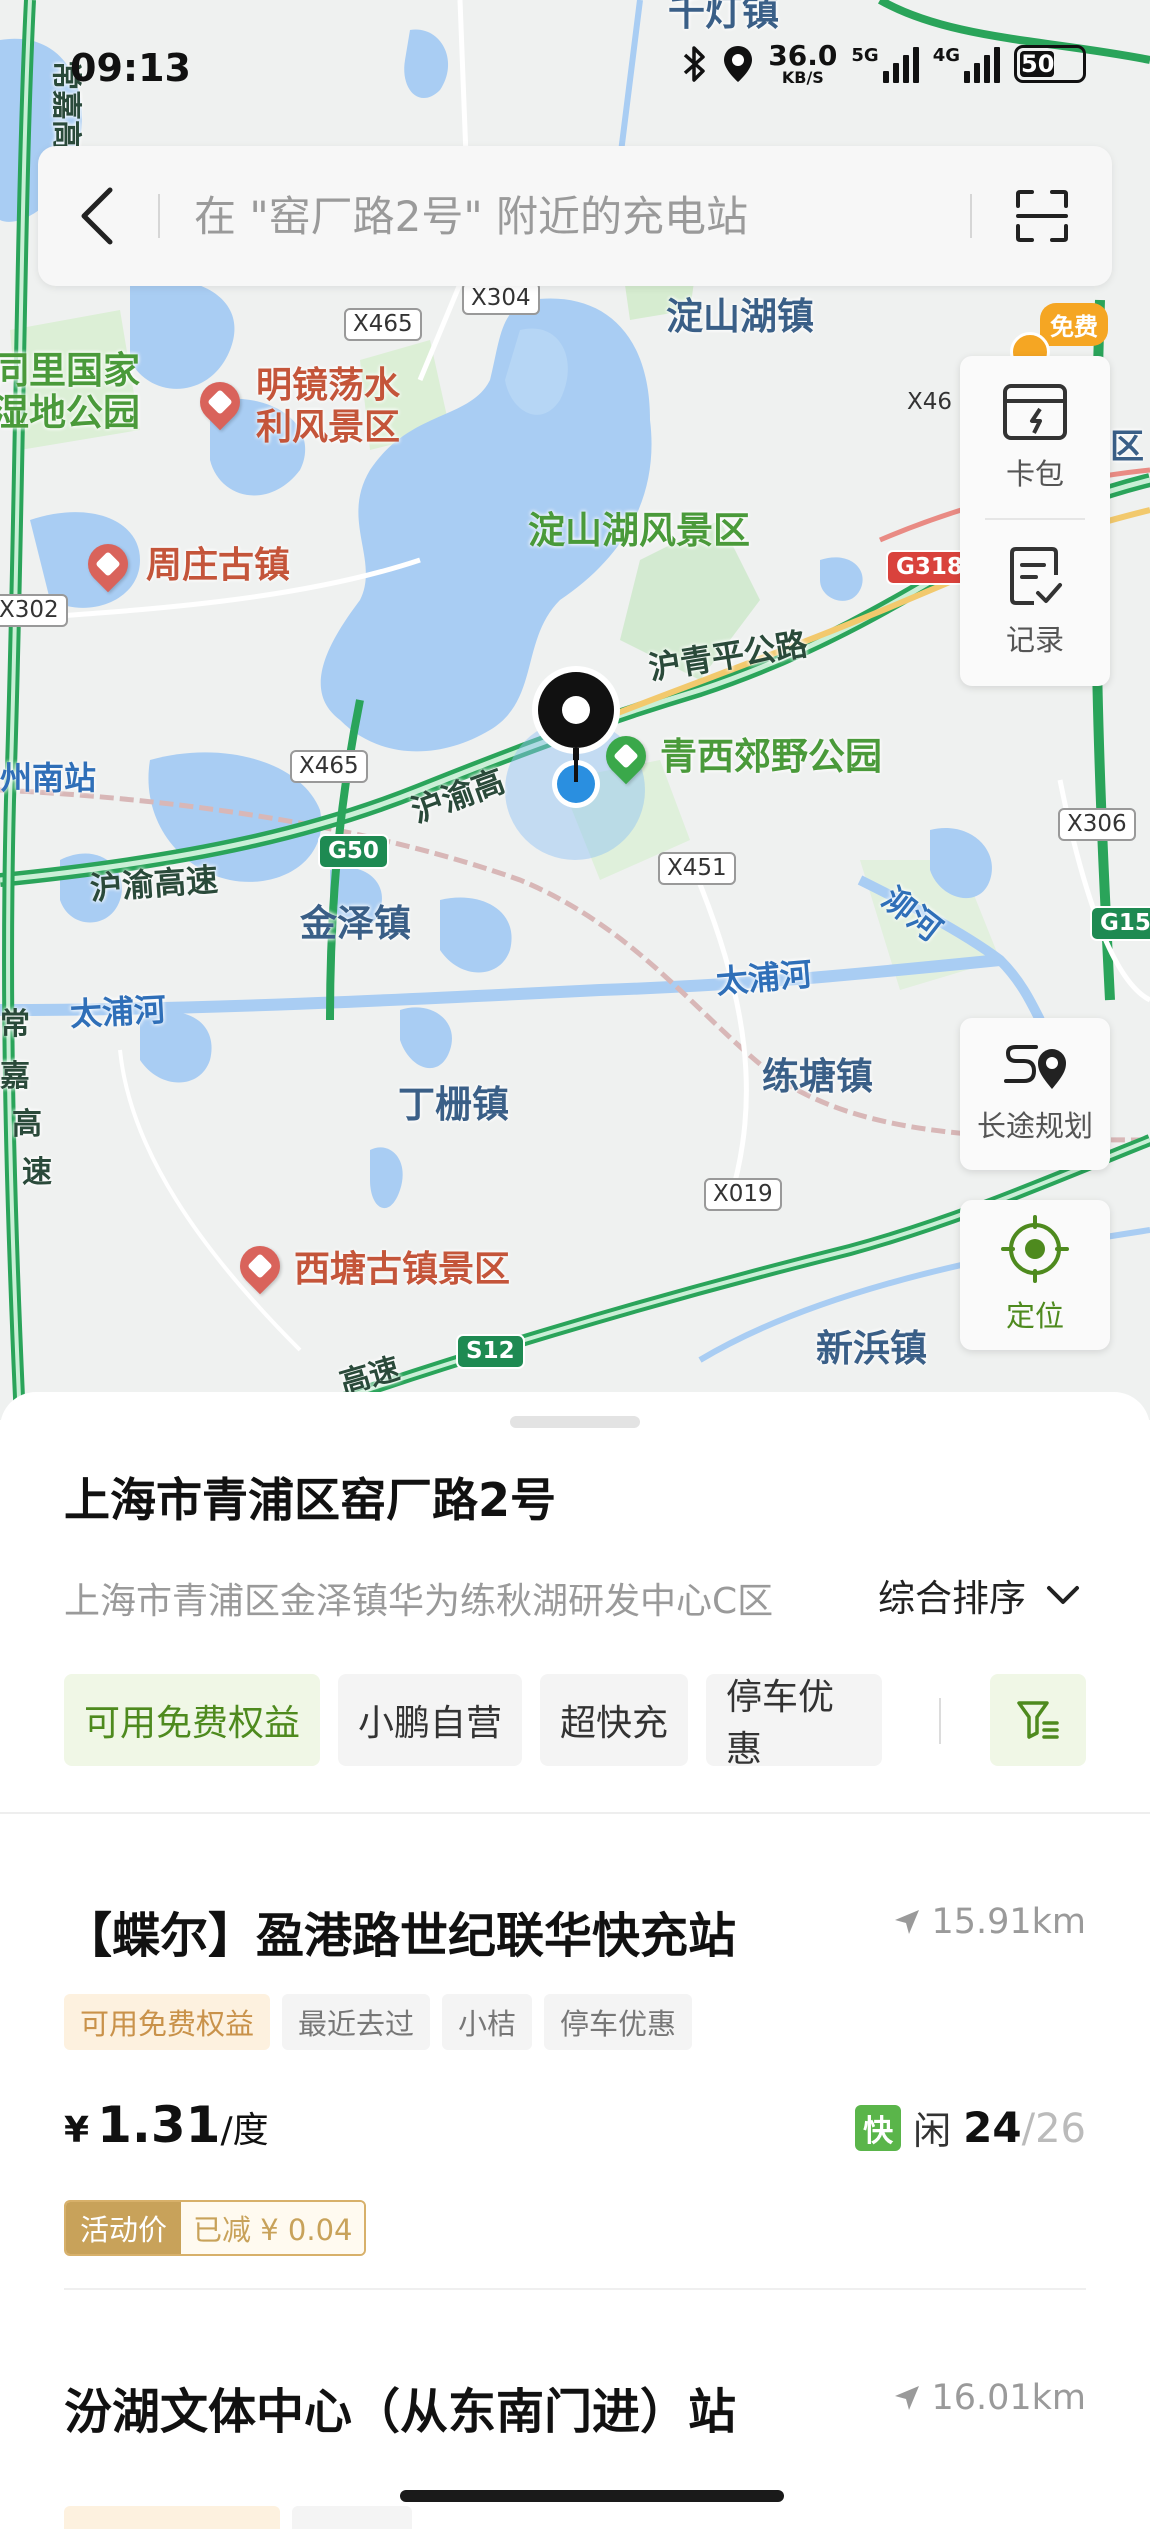 This screenshot has width=1150, height=2529. I want to click on records-label: 记录, so click(1034, 639).